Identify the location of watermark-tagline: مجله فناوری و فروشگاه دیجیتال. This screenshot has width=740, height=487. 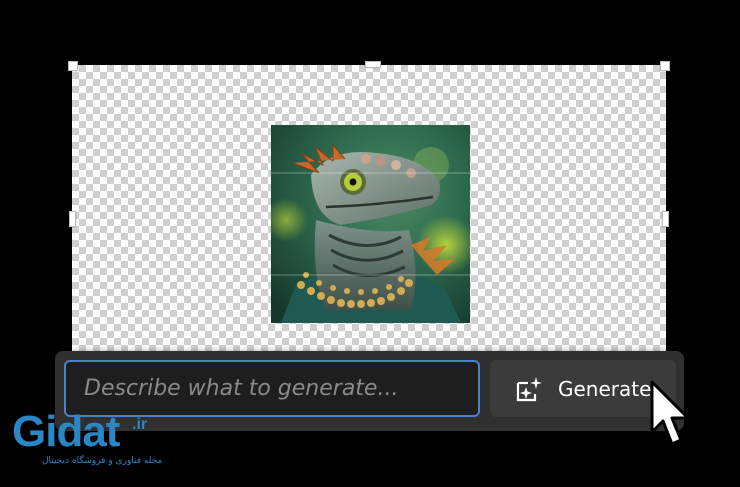
(102, 461).